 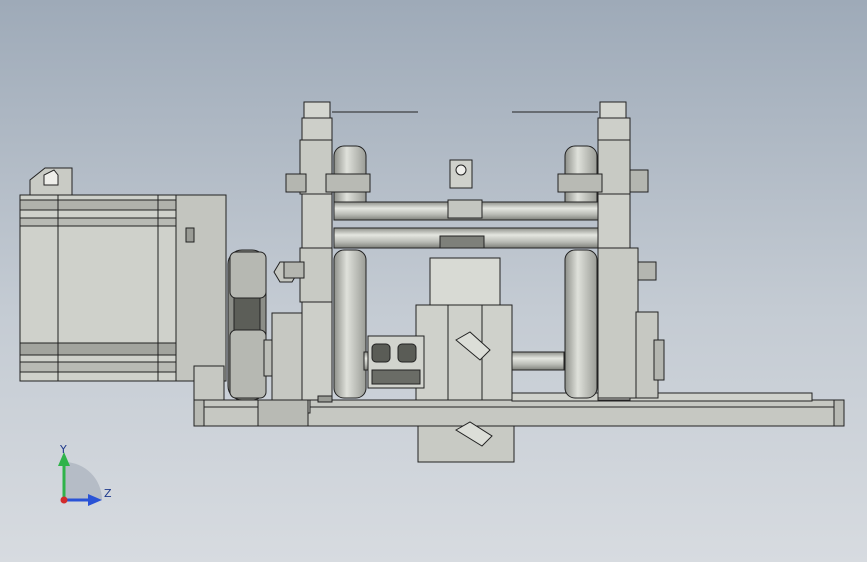 What do you see at coordinates (108, 493) in the screenshot?
I see `z-axis-label: Z` at bounding box center [108, 493].